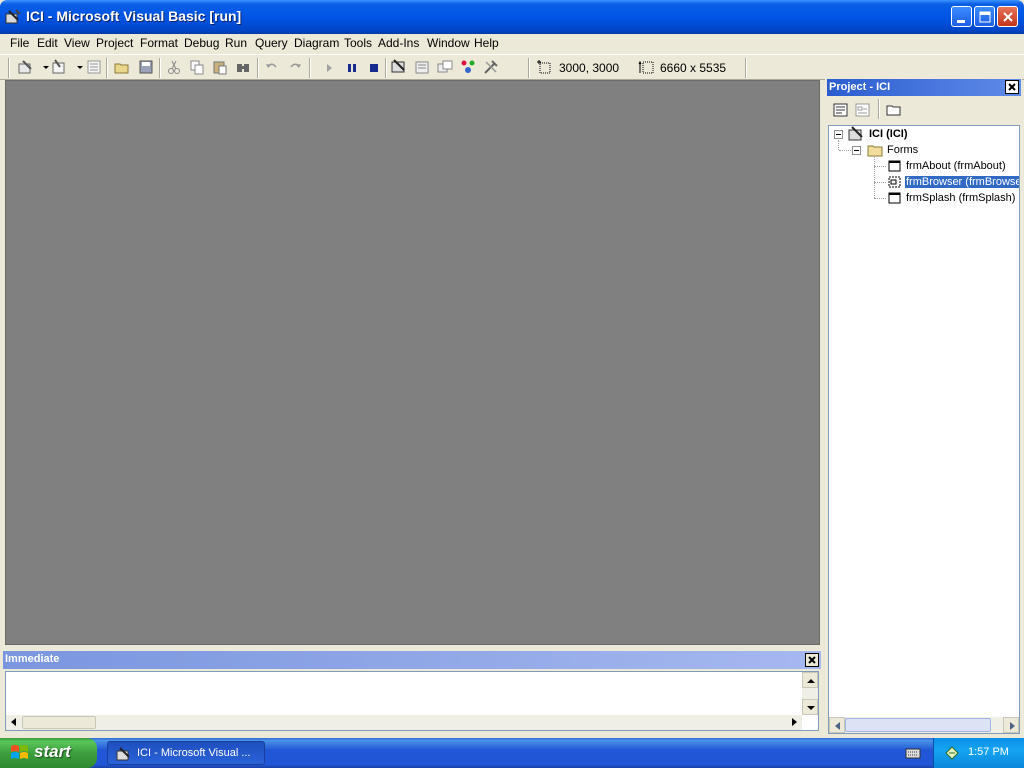  Describe the element at coordinates (329, 67) in the screenshot. I see `start-run-icon` at that location.